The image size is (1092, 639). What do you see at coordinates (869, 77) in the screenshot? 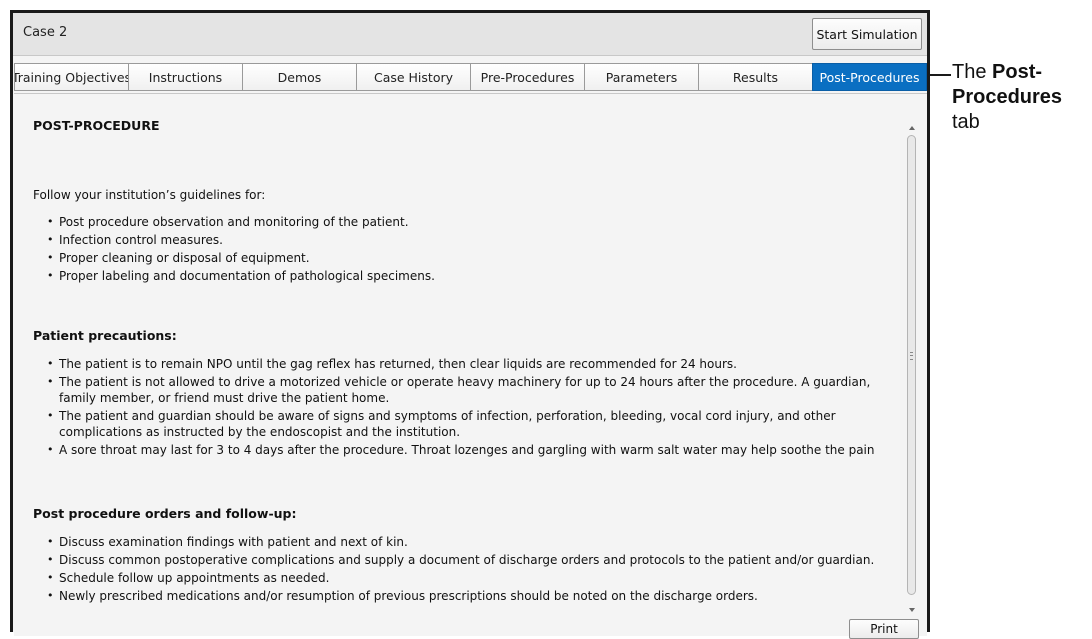
I see `tab-post-procedures: Post-Procedures` at bounding box center [869, 77].